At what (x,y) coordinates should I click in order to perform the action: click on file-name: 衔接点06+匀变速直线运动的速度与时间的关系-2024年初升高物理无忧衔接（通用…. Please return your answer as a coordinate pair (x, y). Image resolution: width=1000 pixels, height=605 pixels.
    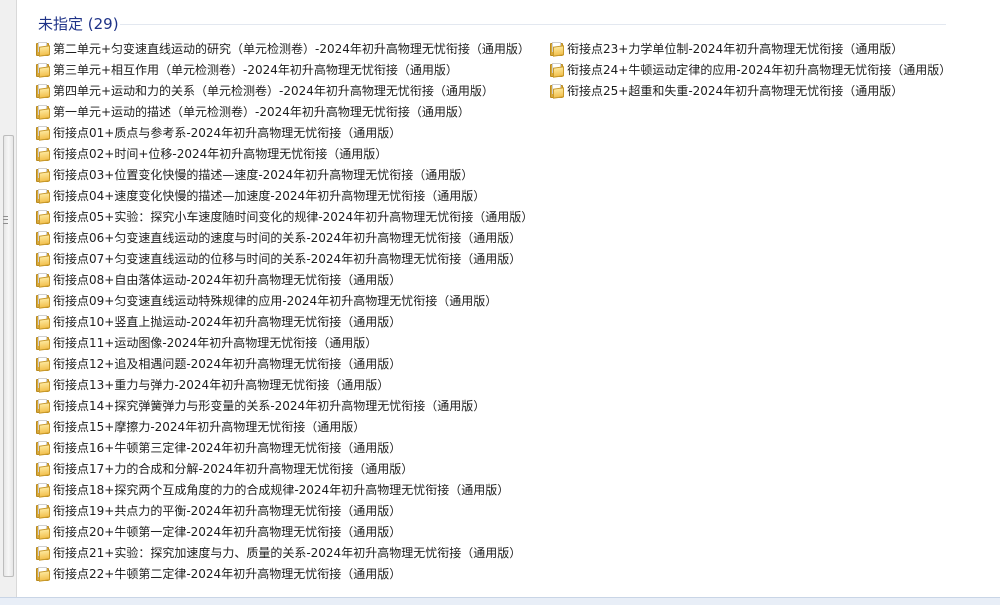
    Looking at the image, I should click on (287, 238).